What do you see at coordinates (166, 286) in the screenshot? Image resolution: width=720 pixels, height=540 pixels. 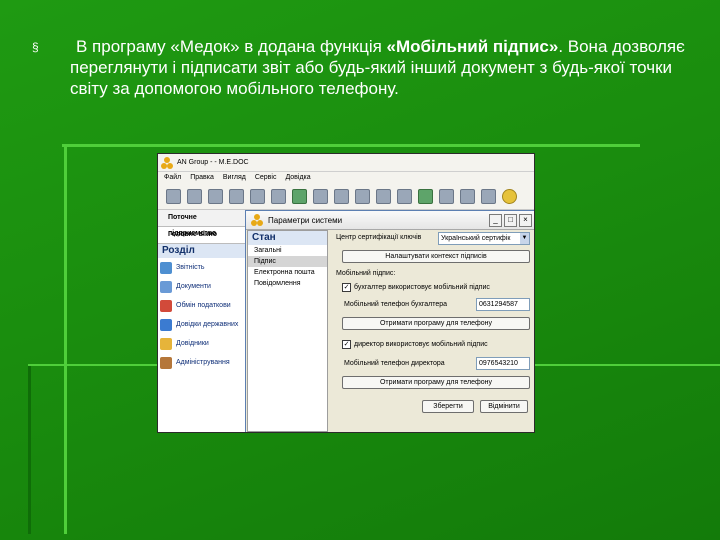 I see `documents-icon` at bounding box center [166, 286].